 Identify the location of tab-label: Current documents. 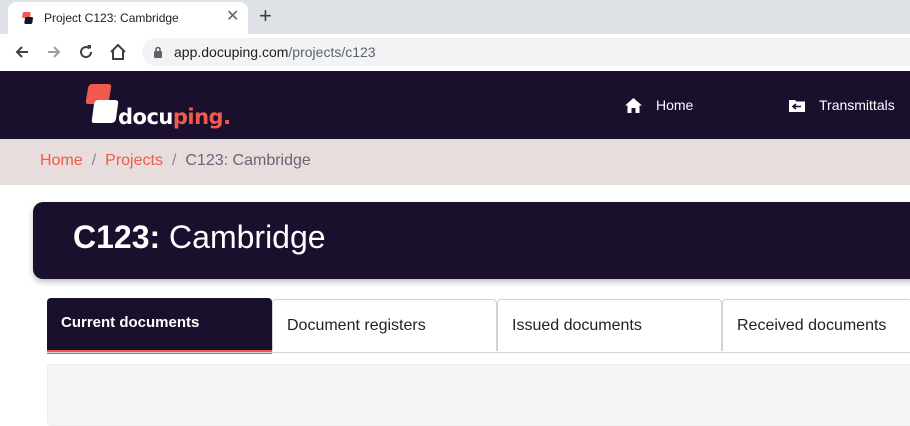
(130, 322).